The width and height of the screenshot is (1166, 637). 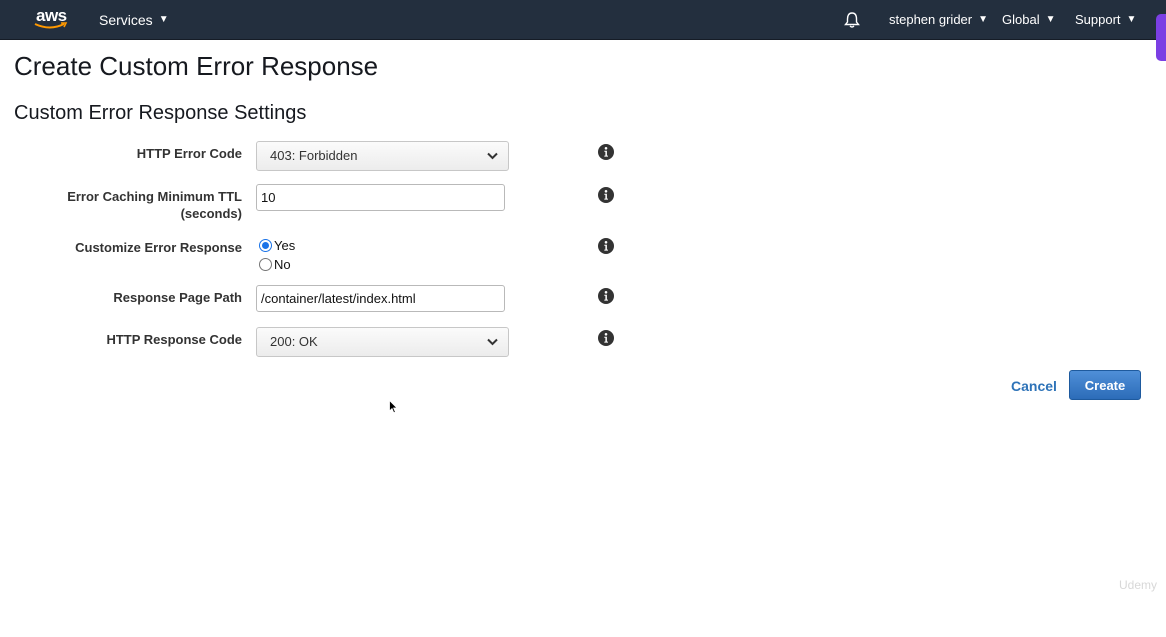 What do you see at coordinates (126, 20) in the screenshot?
I see `services-label: Services` at bounding box center [126, 20].